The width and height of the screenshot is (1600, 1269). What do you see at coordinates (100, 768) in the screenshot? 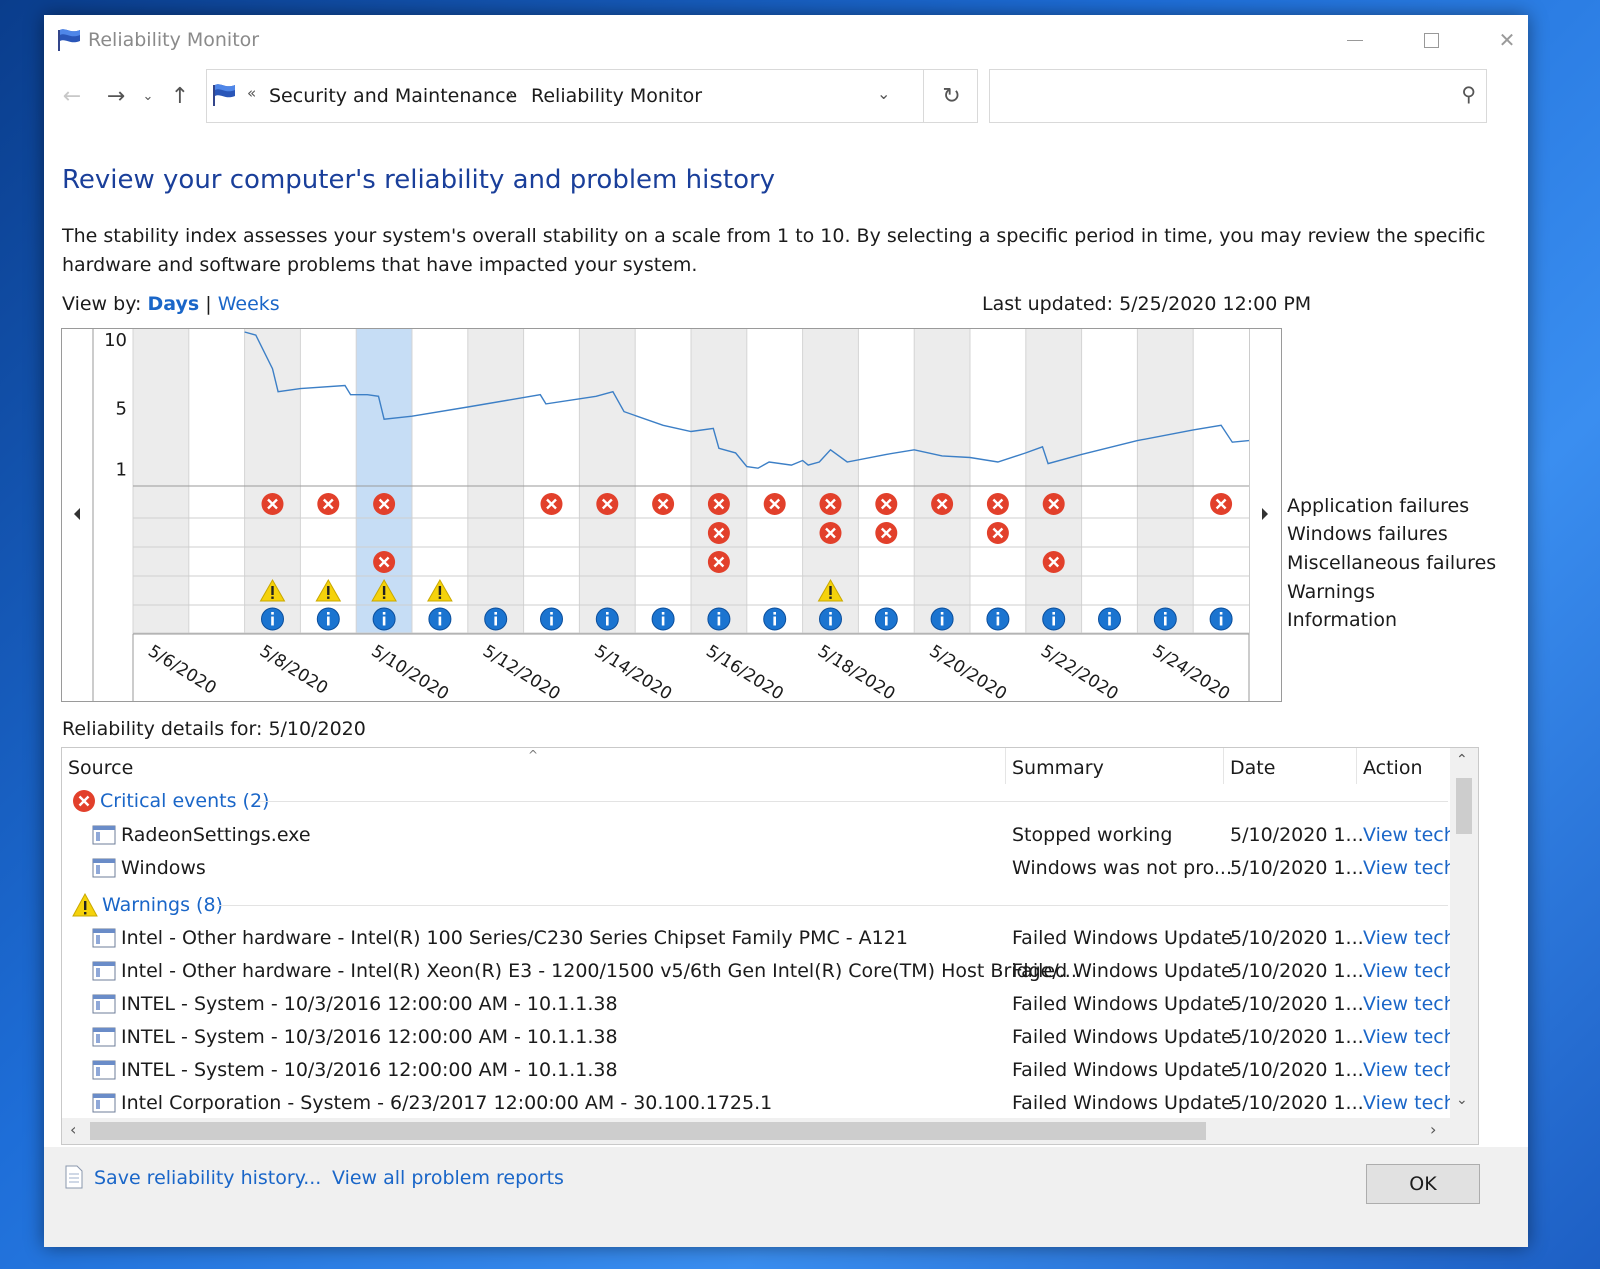
I see `column-header-source: Source` at bounding box center [100, 768].